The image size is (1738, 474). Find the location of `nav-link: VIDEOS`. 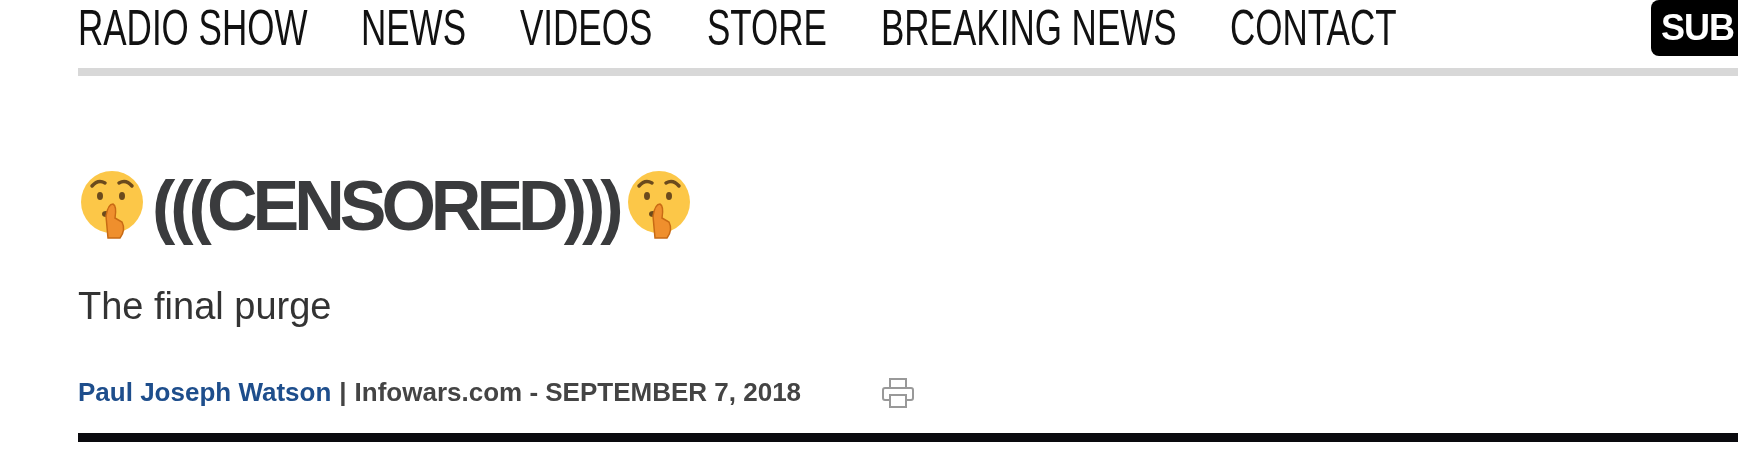

nav-link: VIDEOS is located at coordinates (586, 28).